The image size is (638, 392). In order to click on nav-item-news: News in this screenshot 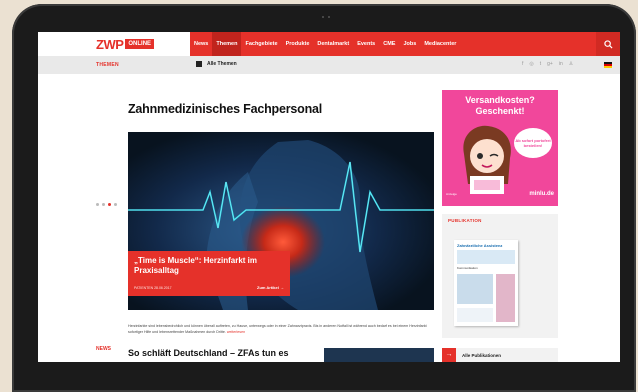, I will do `click(201, 44)`.